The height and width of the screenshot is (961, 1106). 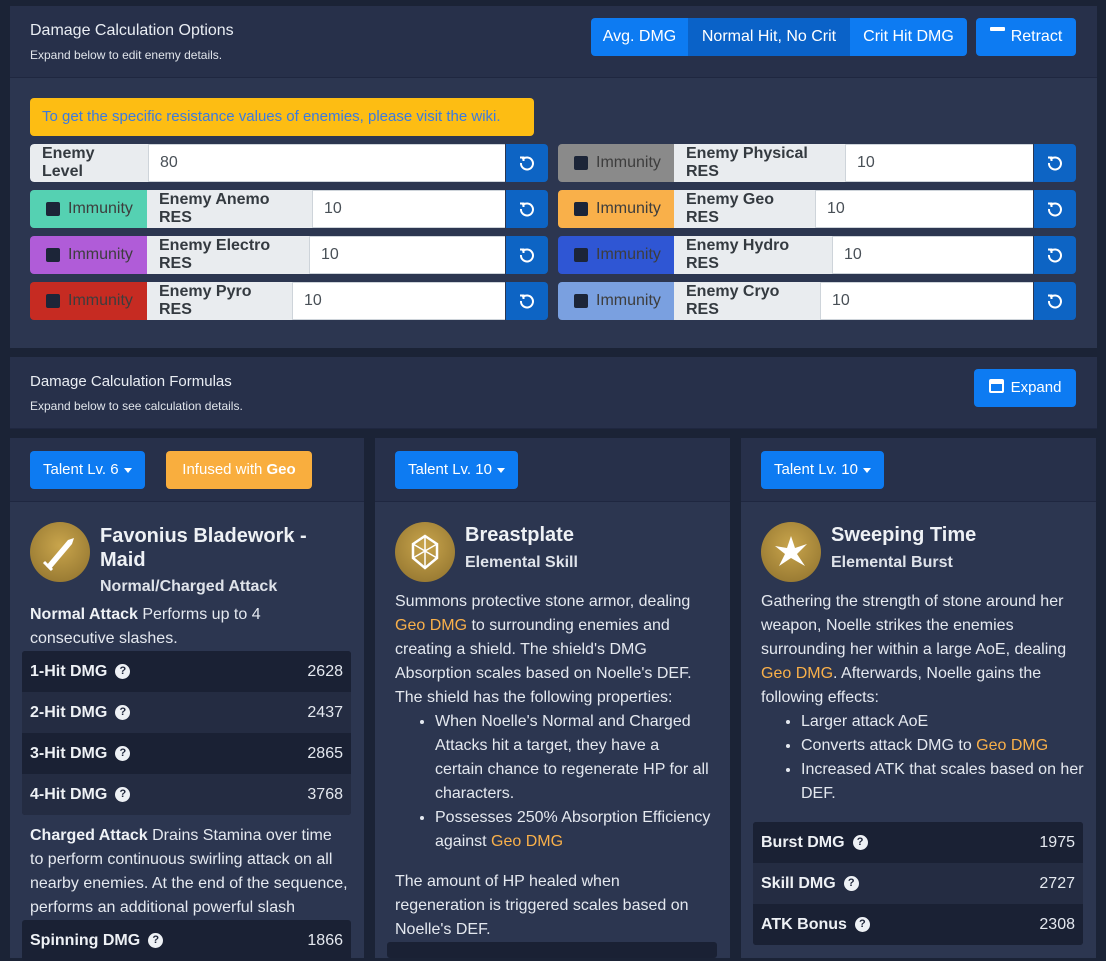 I want to click on window-icon, so click(x=996, y=386).